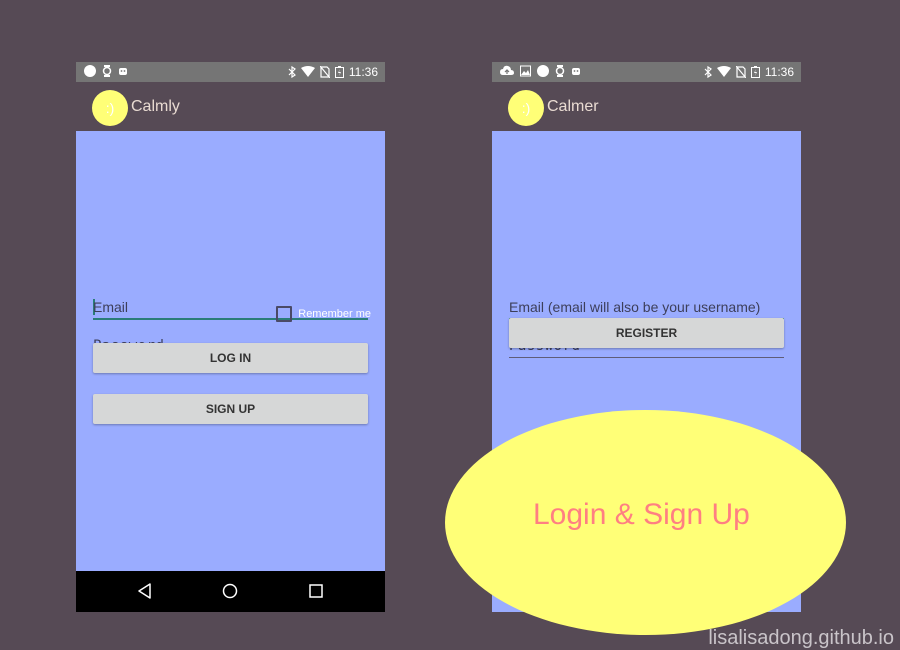 The height and width of the screenshot is (650, 900). What do you see at coordinates (507, 70) in the screenshot?
I see `cloud-upload-icon` at bounding box center [507, 70].